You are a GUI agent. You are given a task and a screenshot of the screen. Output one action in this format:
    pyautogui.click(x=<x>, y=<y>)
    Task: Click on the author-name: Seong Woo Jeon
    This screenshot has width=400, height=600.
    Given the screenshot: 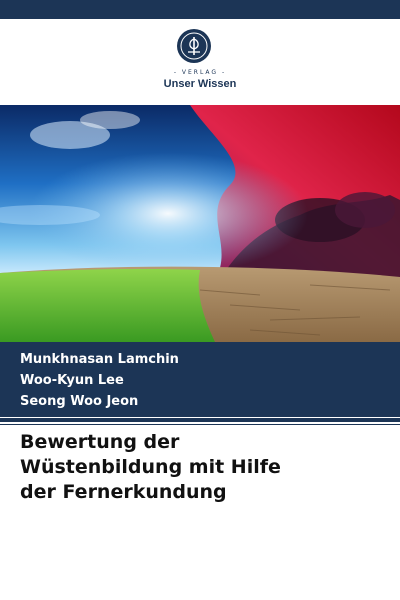 What is the action you would take?
    pyautogui.click(x=79, y=401)
    